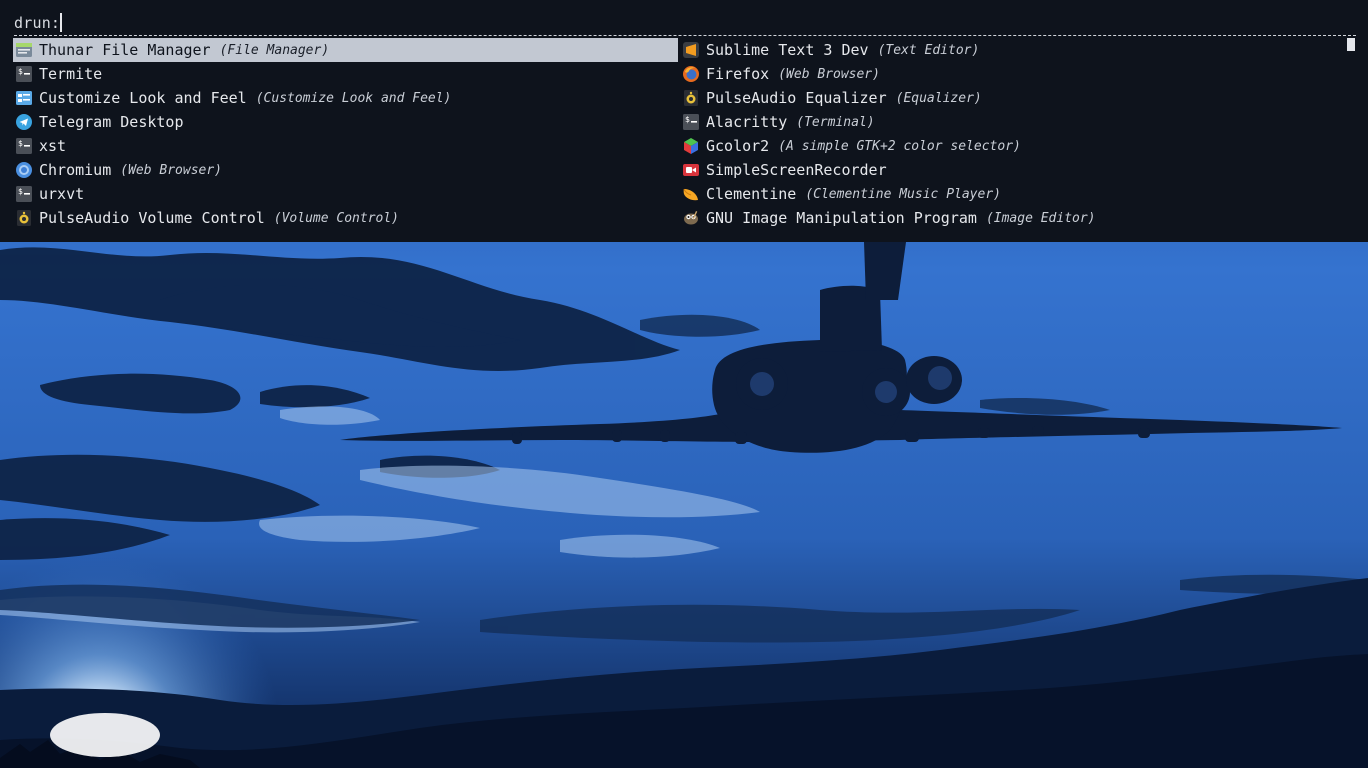  I want to click on entry-generic-name: (Equalizer), so click(938, 98).